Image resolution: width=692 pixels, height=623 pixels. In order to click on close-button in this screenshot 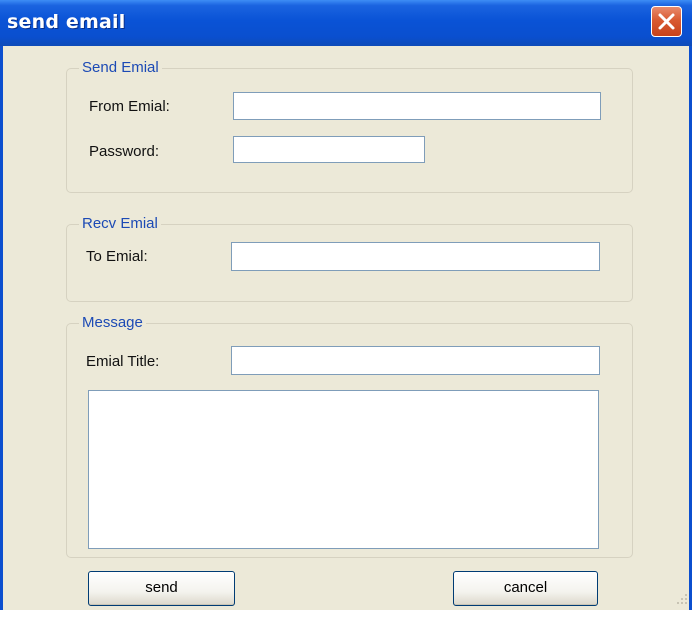, I will do `click(666, 21)`.